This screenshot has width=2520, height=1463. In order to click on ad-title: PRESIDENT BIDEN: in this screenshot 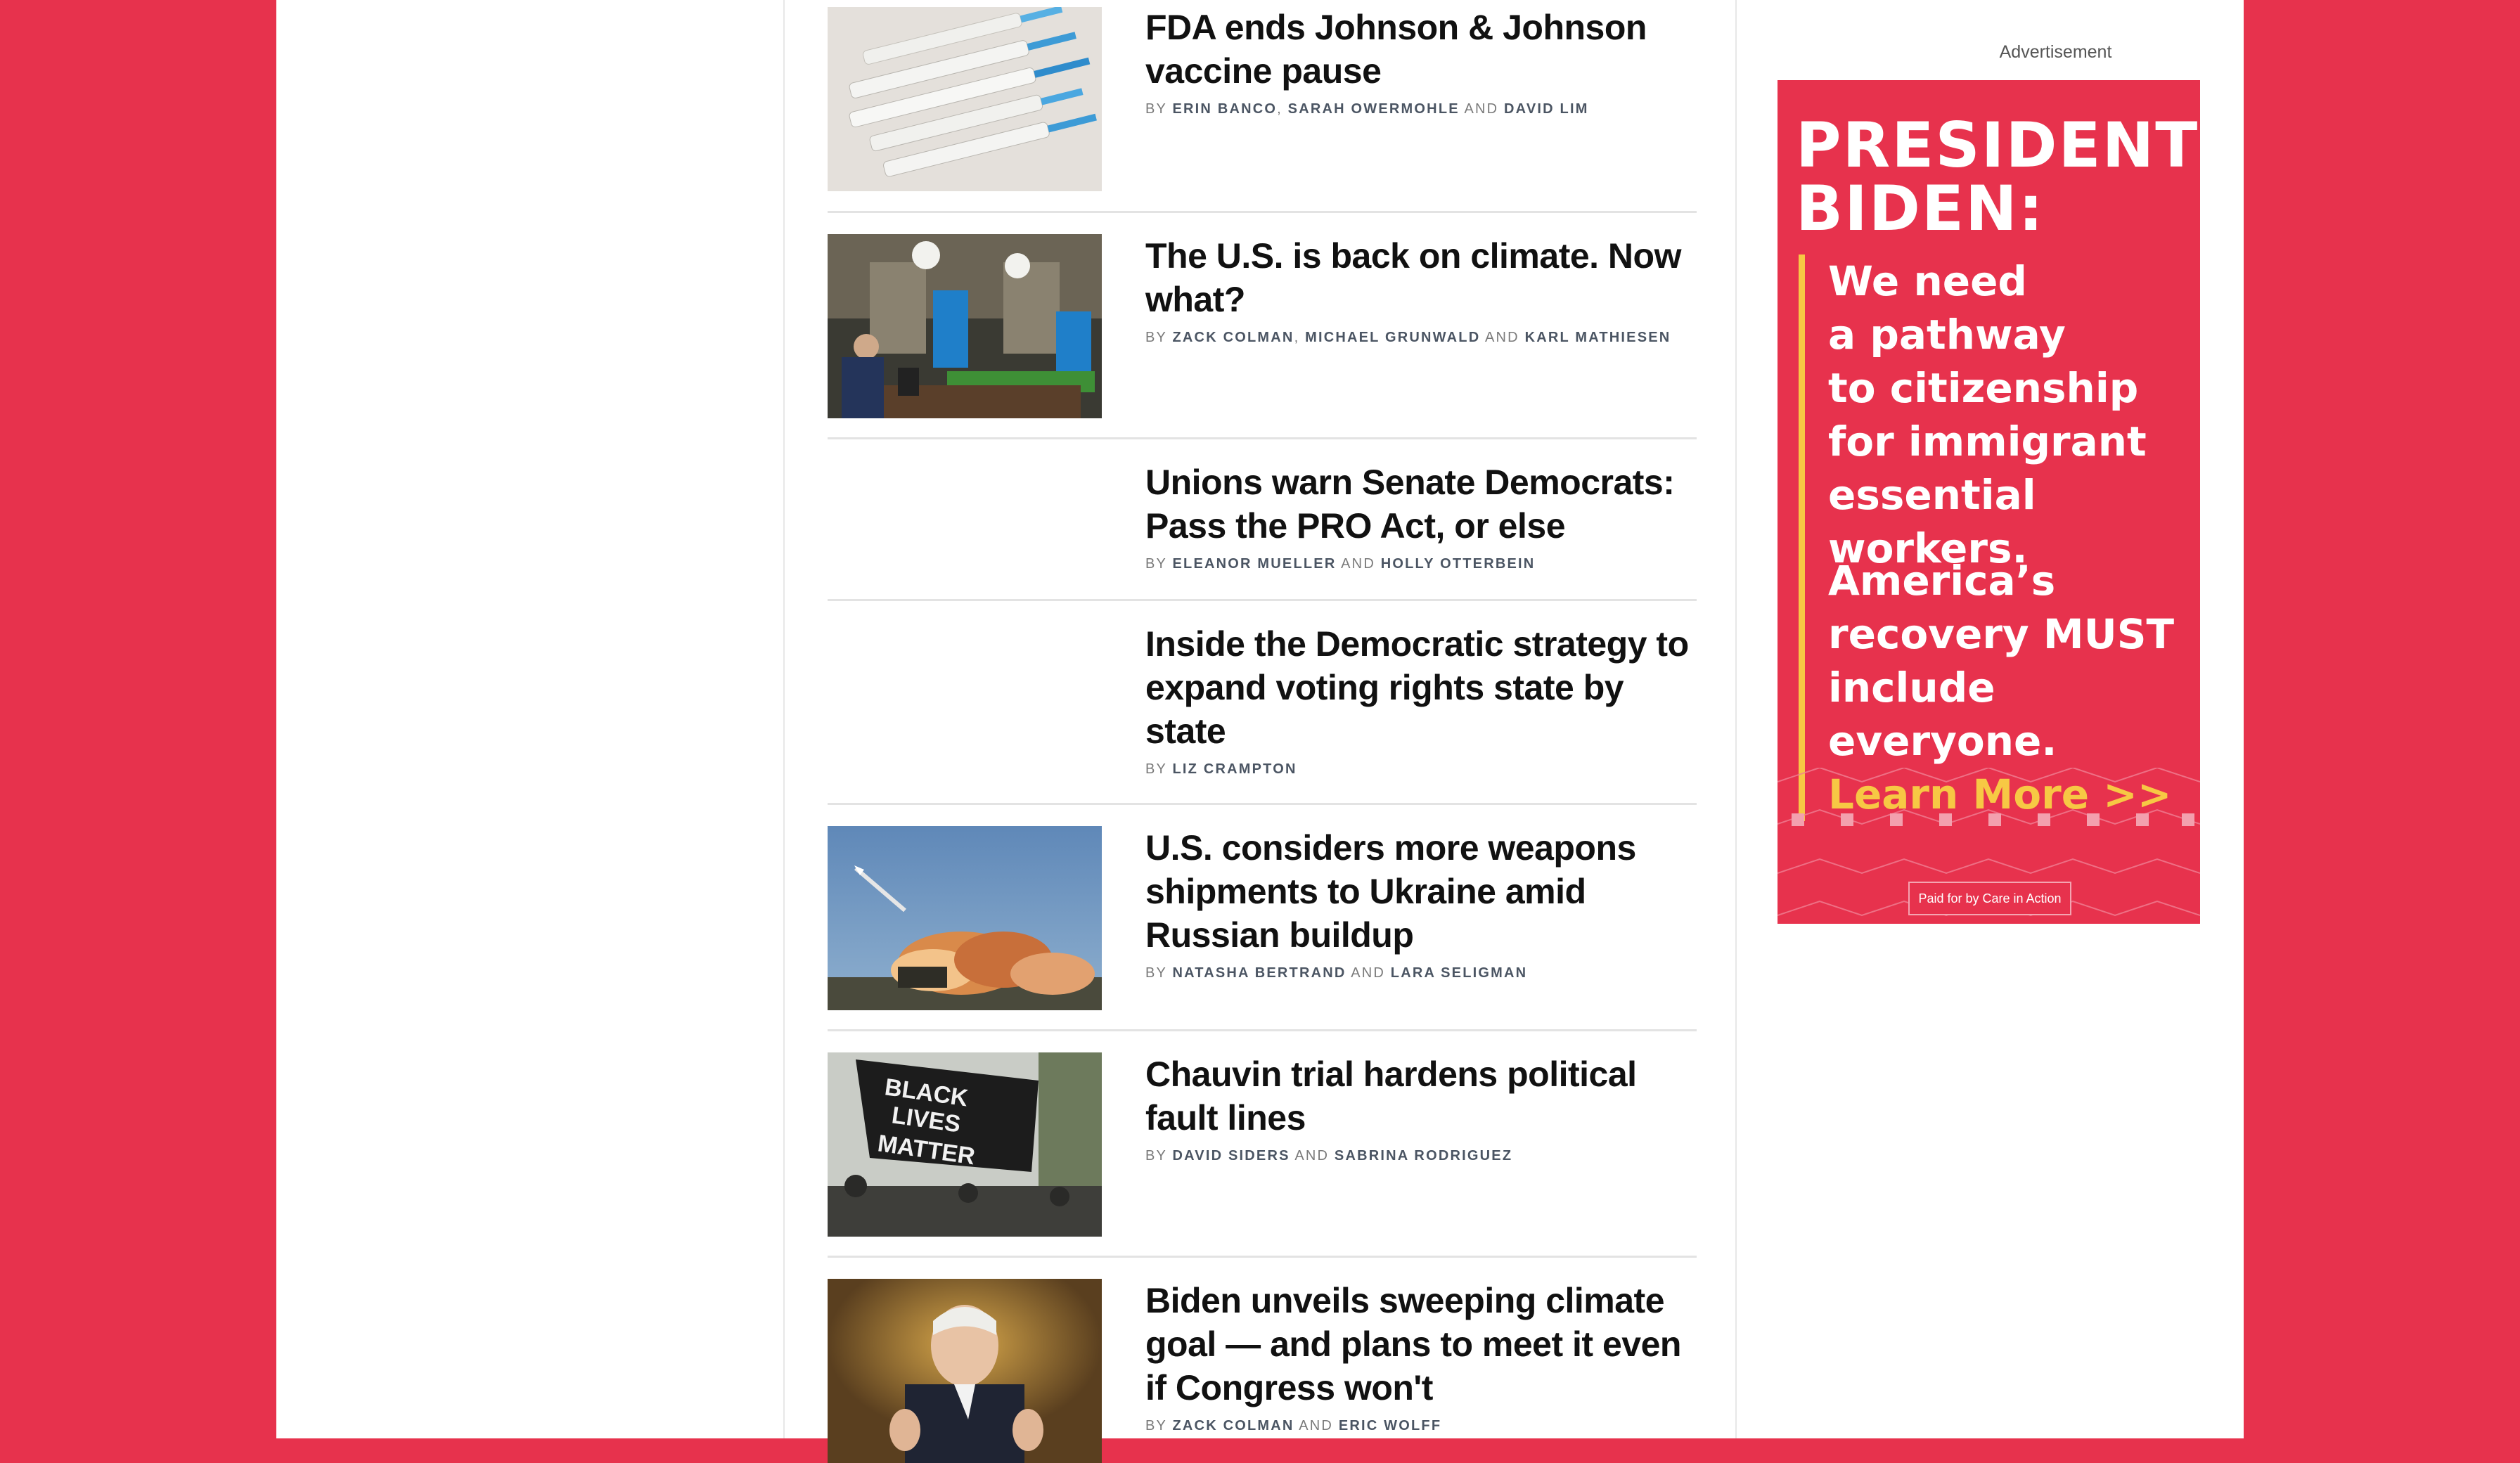, I will do `click(1998, 177)`.